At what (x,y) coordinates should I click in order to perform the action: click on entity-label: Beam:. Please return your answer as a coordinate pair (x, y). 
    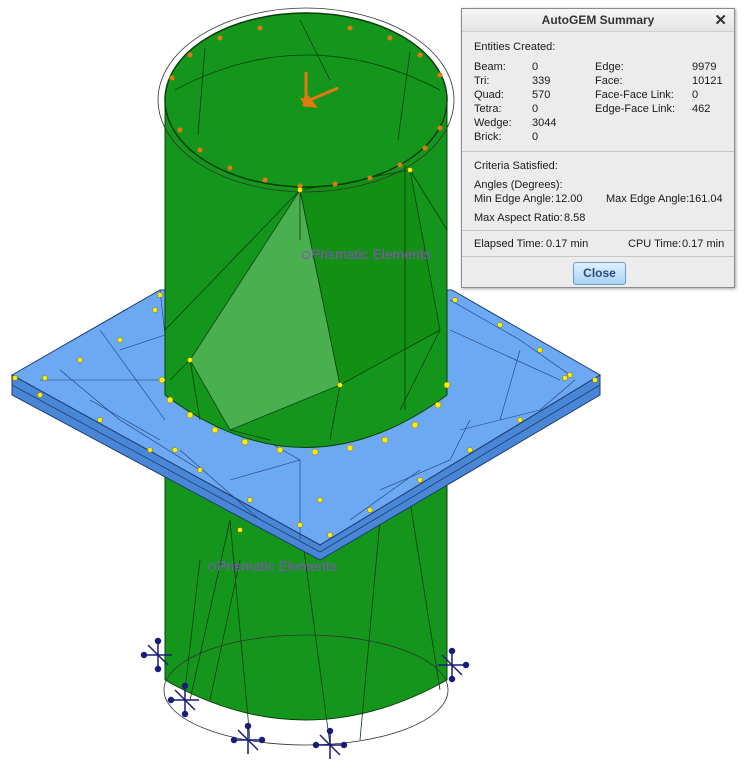
    Looking at the image, I should click on (490, 67).